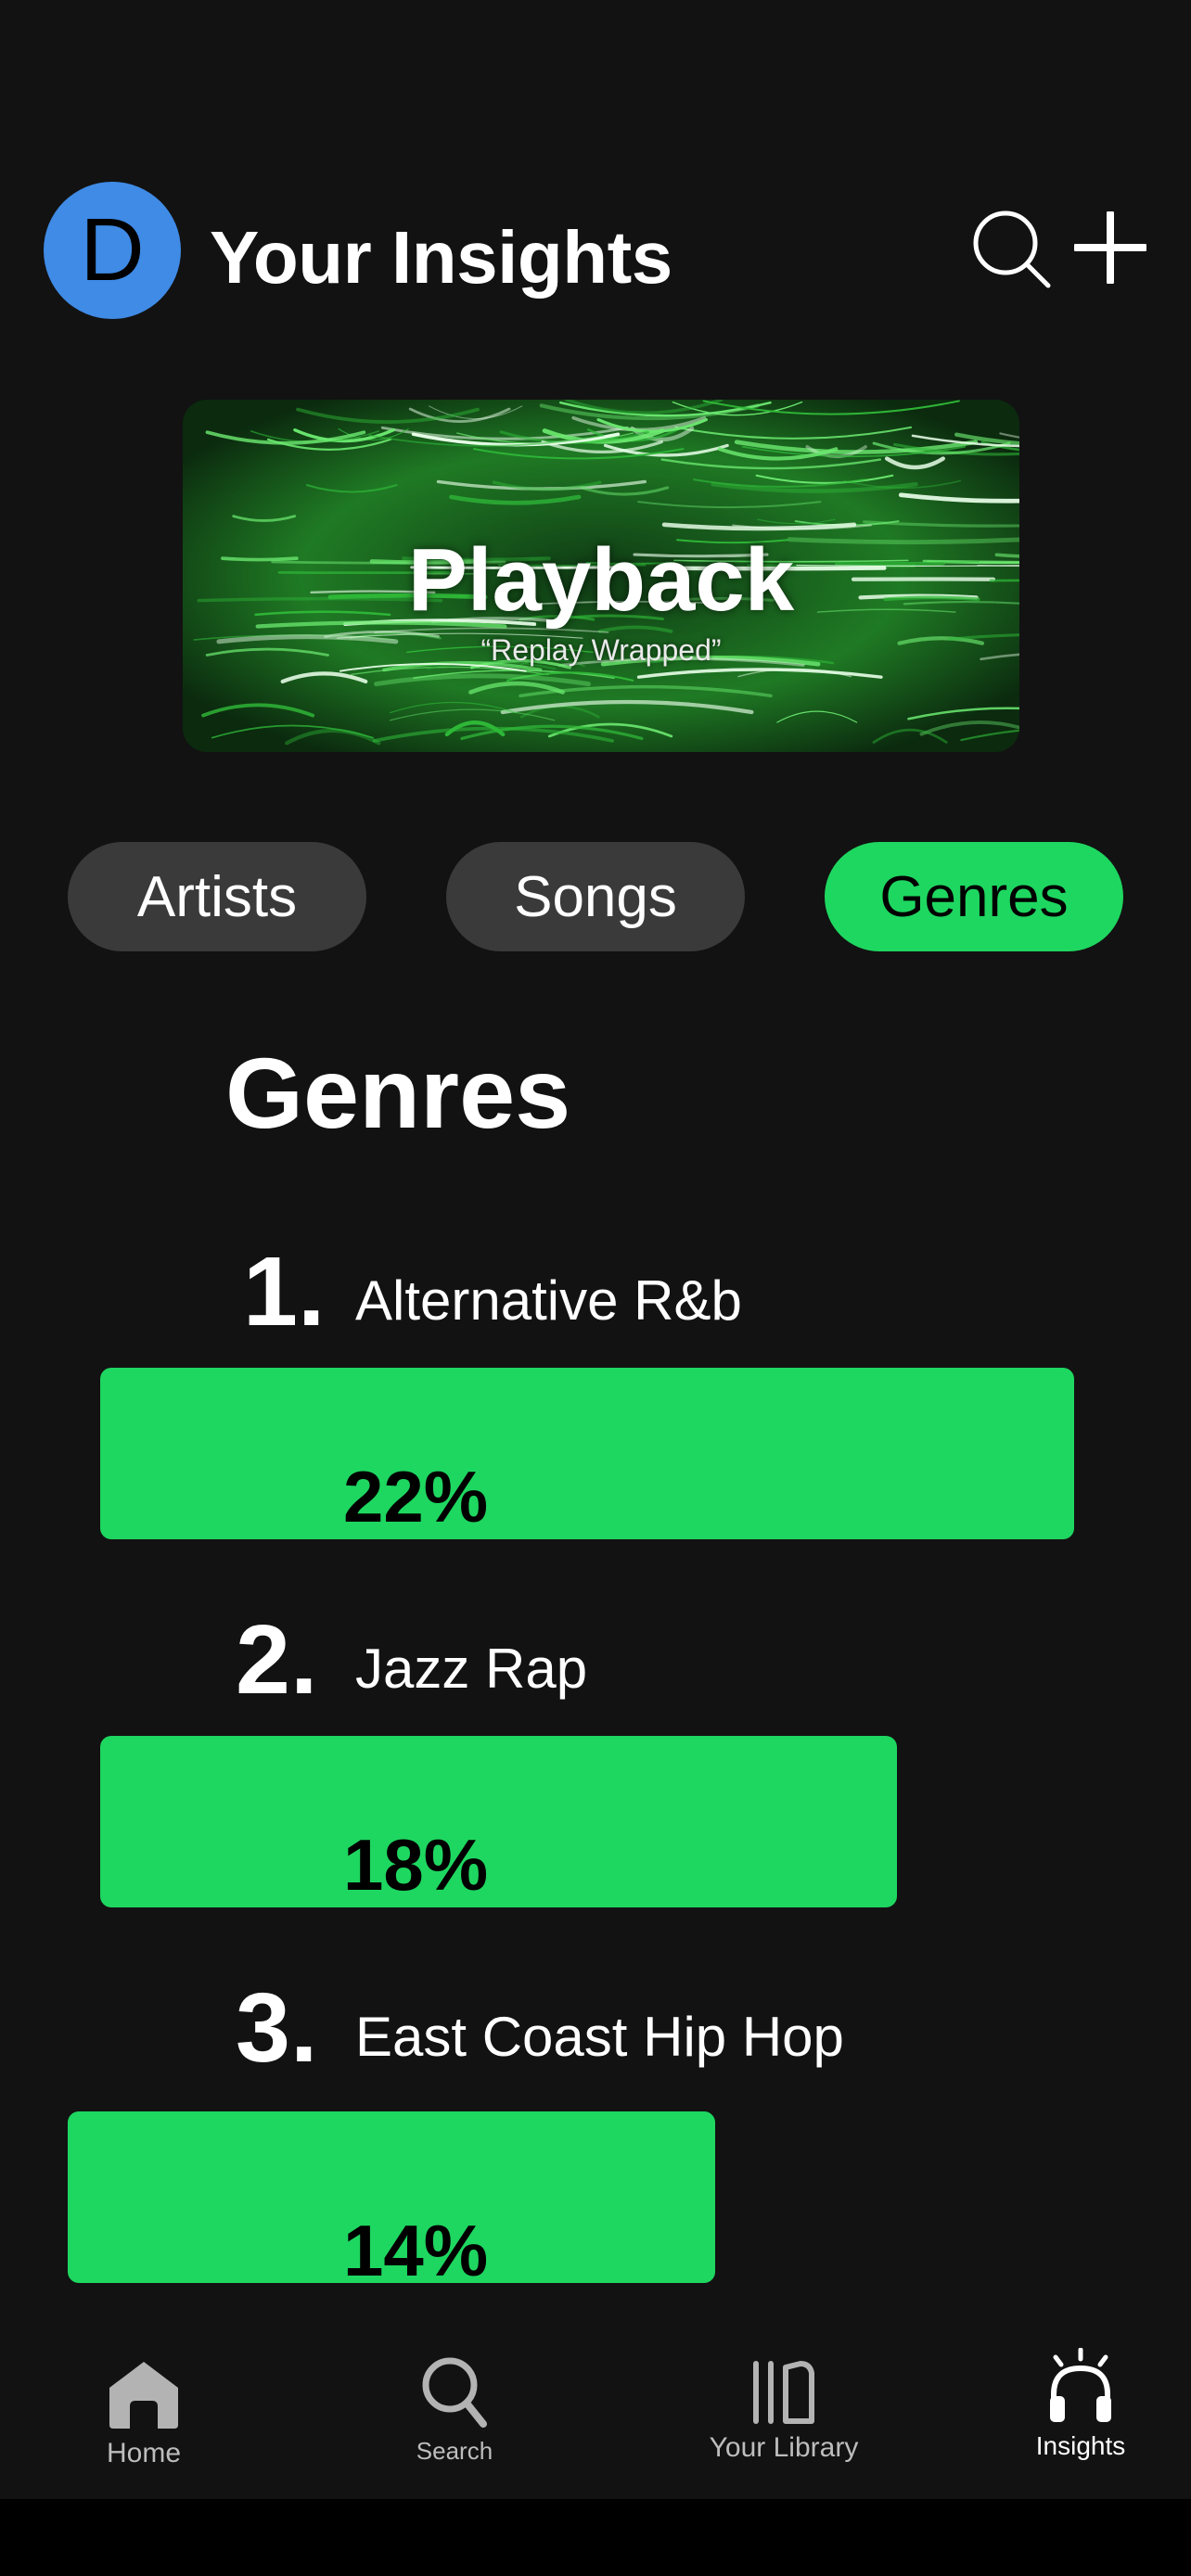 This screenshot has height=2576, width=1191. I want to click on plus-icon, so click(1110, 248).